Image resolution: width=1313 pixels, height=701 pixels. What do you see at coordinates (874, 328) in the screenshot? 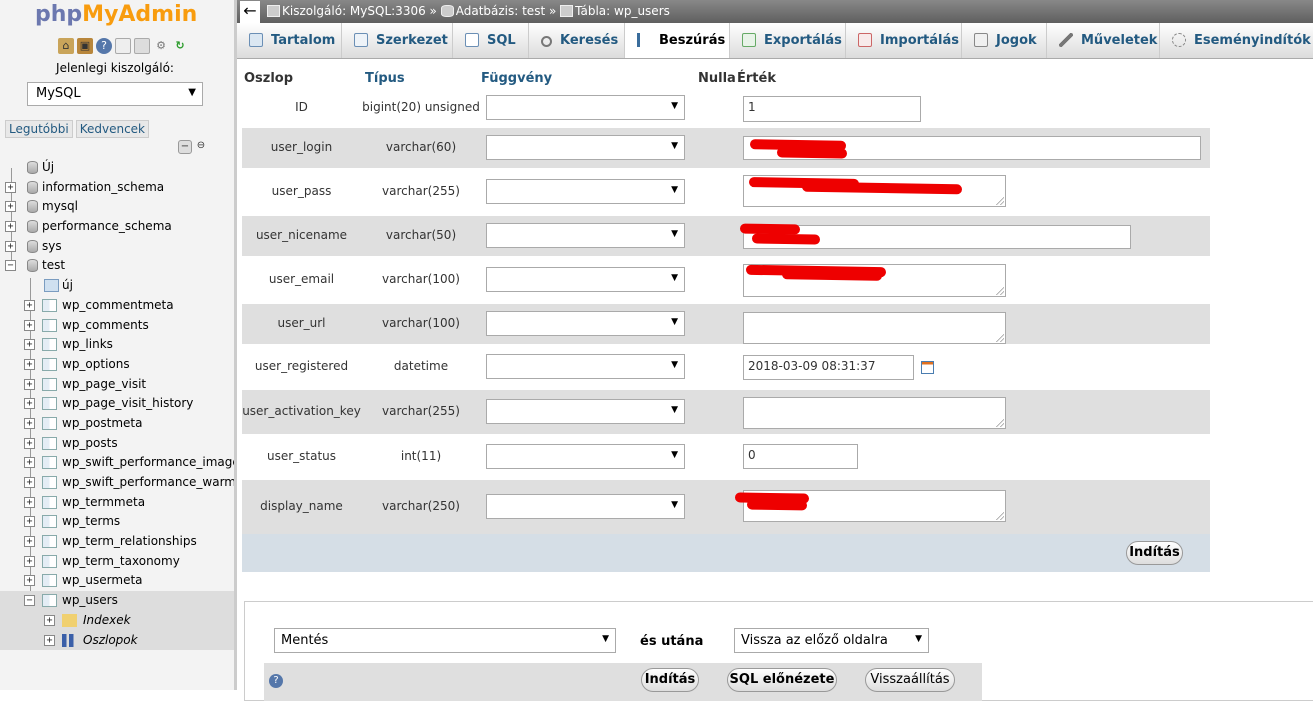
I see `value-textarea` at bounding box center [874, 328].